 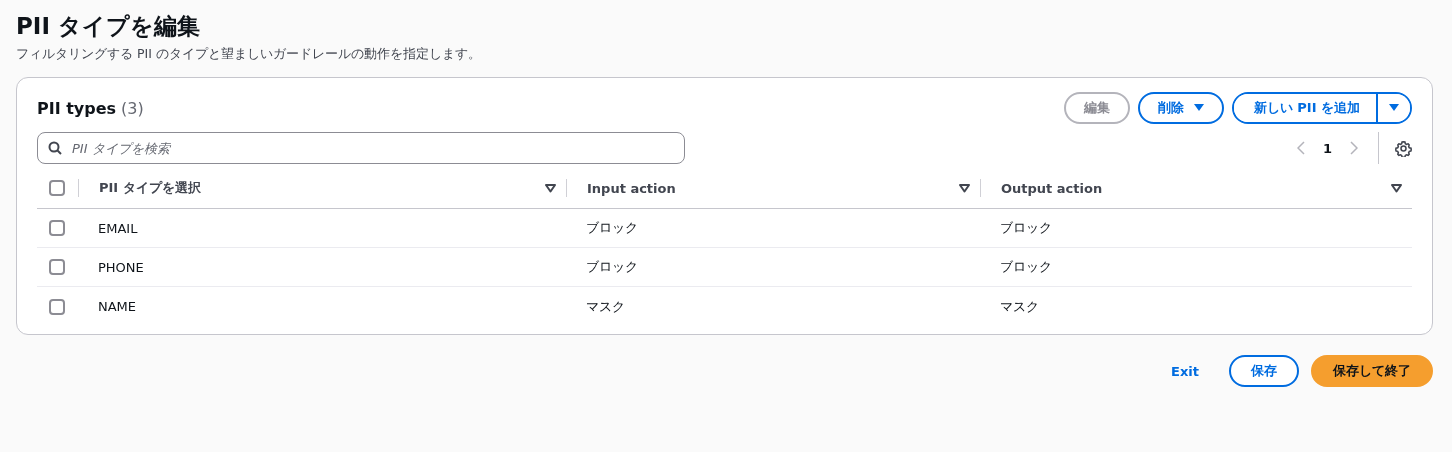 What do you see at coordinates (361, 148) in the screenshot?
I see `search-field: PII タイプを検索` at bounding box center [361, 148].